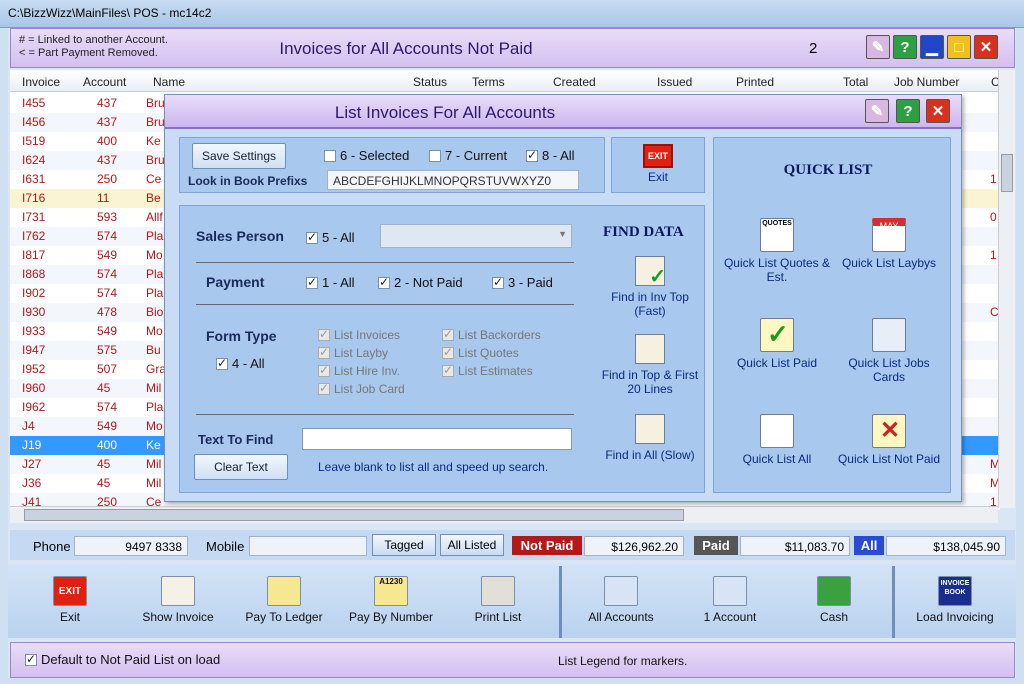  Describe the element at coordinates (674, 82) in the screenshot. I see `col-issued: Issued` at that location.